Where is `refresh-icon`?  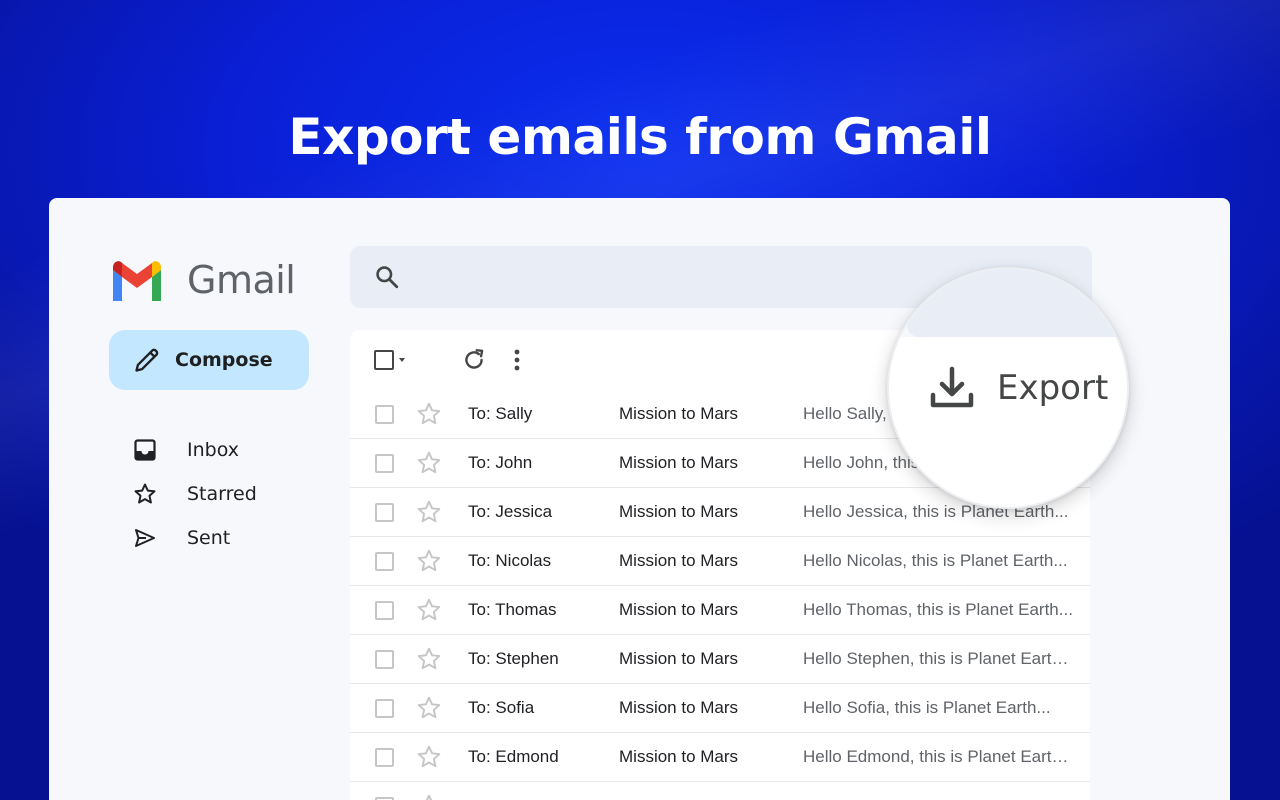 refresh-icon is located at coordinates (474, 360).